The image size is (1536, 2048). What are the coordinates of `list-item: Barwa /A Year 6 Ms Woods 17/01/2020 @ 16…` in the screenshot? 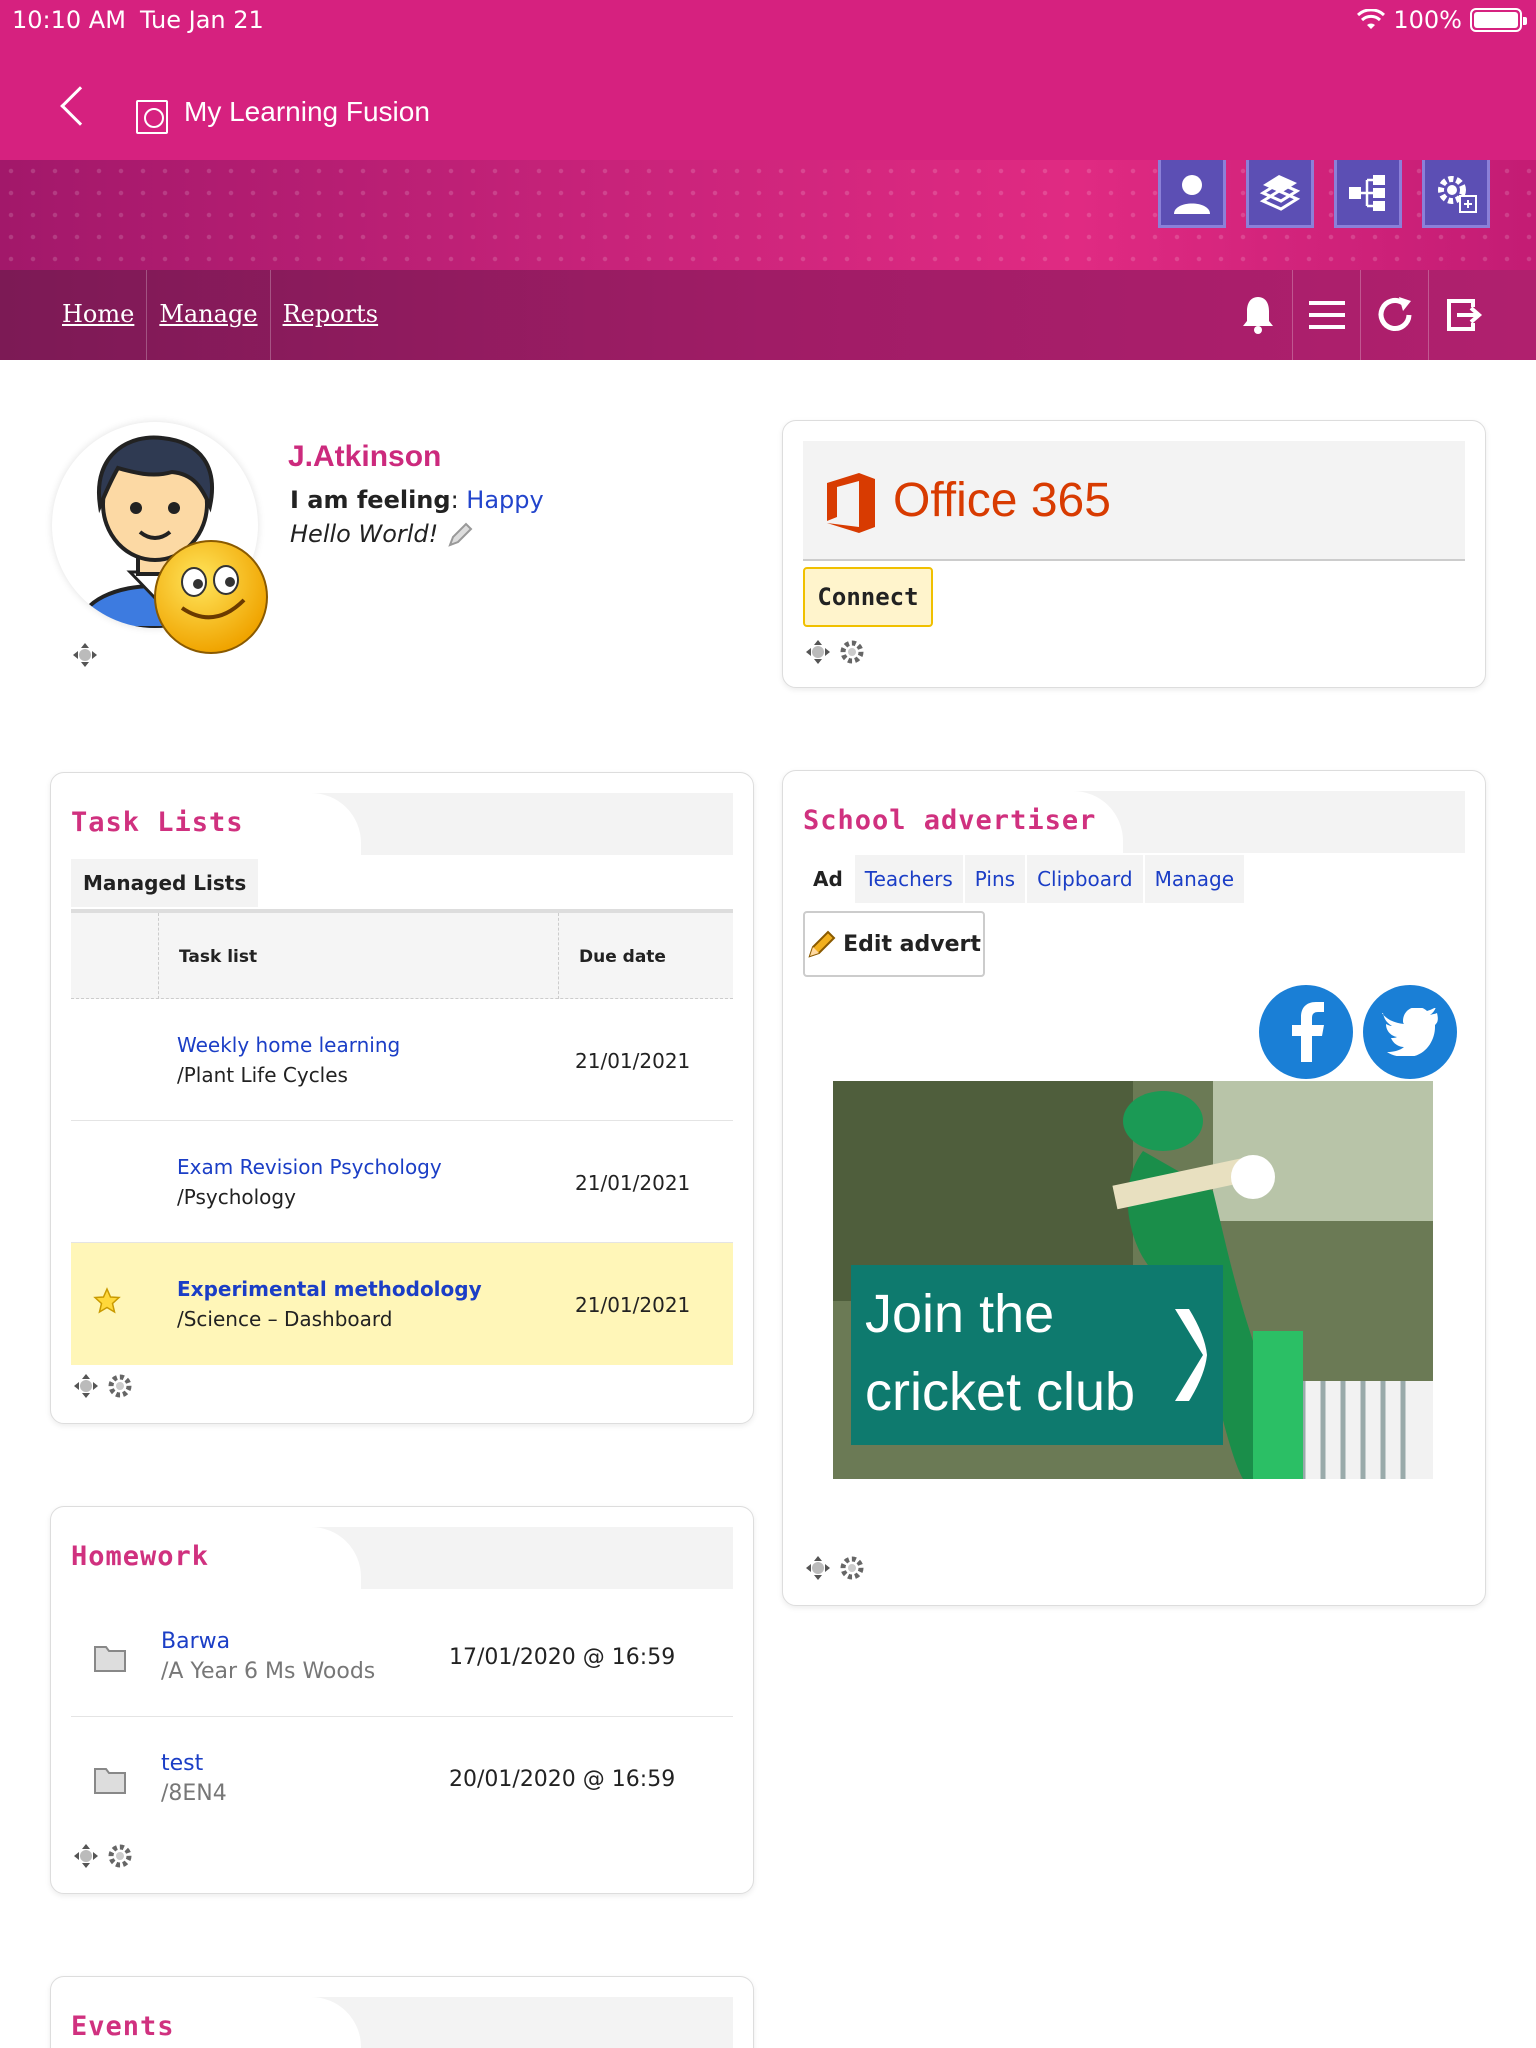 It's located at (402, 1656).